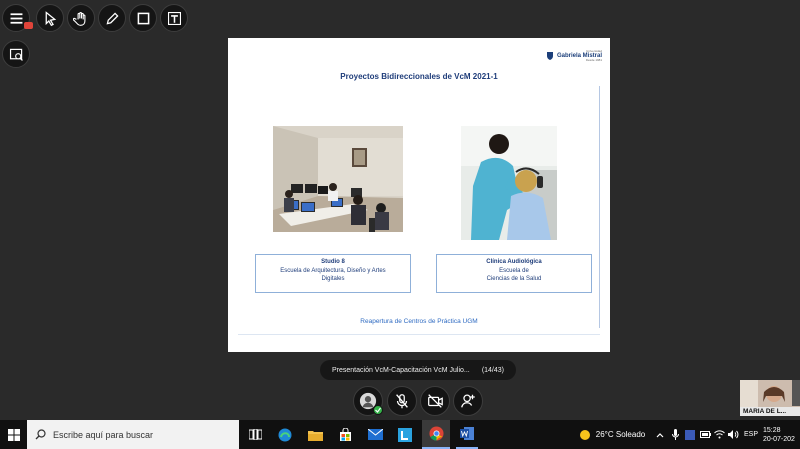 Image resolution: width=800 pixels, height=449 pixels. I want to click on caption-line: Studio 8, so click(333, 262).